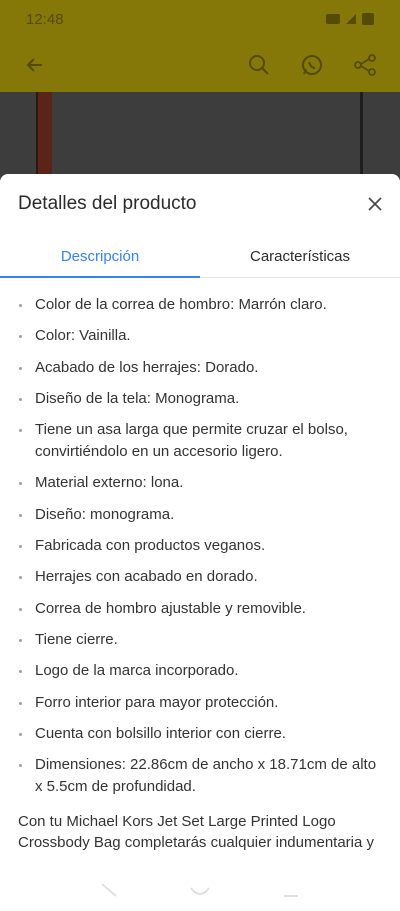 This screenshot has width=400, height=911. What do you see at coordinates (200, 734) in the screenshot?
I see `list-item: Cuenta con bolsillo interior con cierre.` at bounding box center [200, 734].